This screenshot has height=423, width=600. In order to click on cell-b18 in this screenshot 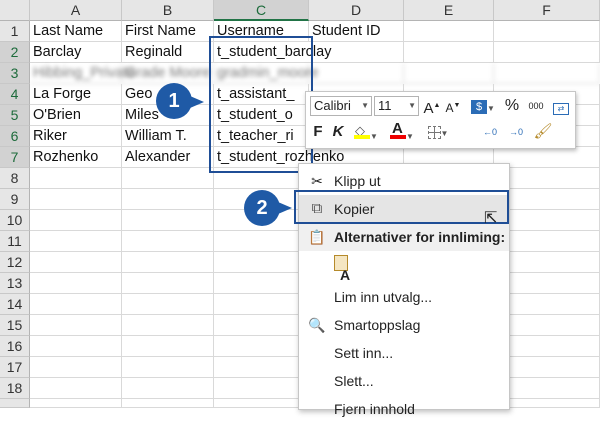, I will do `click(168, 388)`.